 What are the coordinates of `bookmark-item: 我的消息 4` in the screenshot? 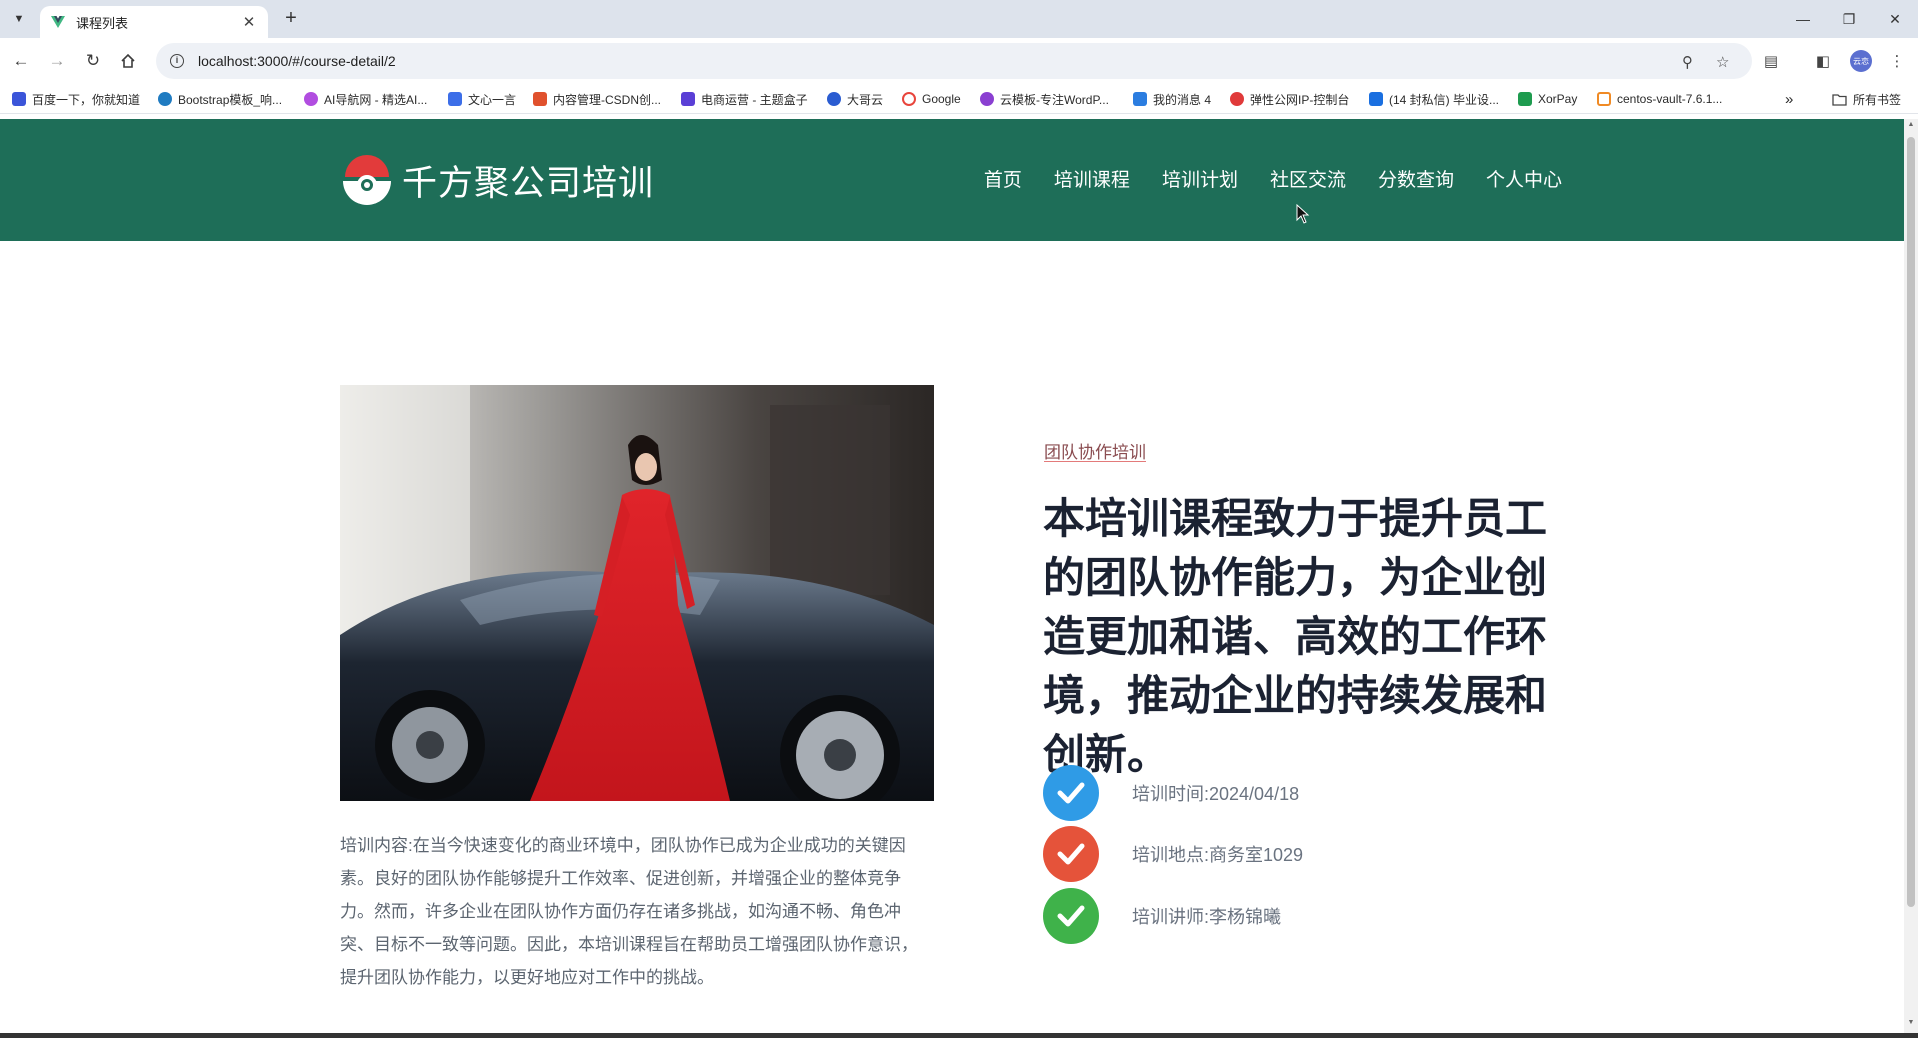 It's located at (1172, 99).